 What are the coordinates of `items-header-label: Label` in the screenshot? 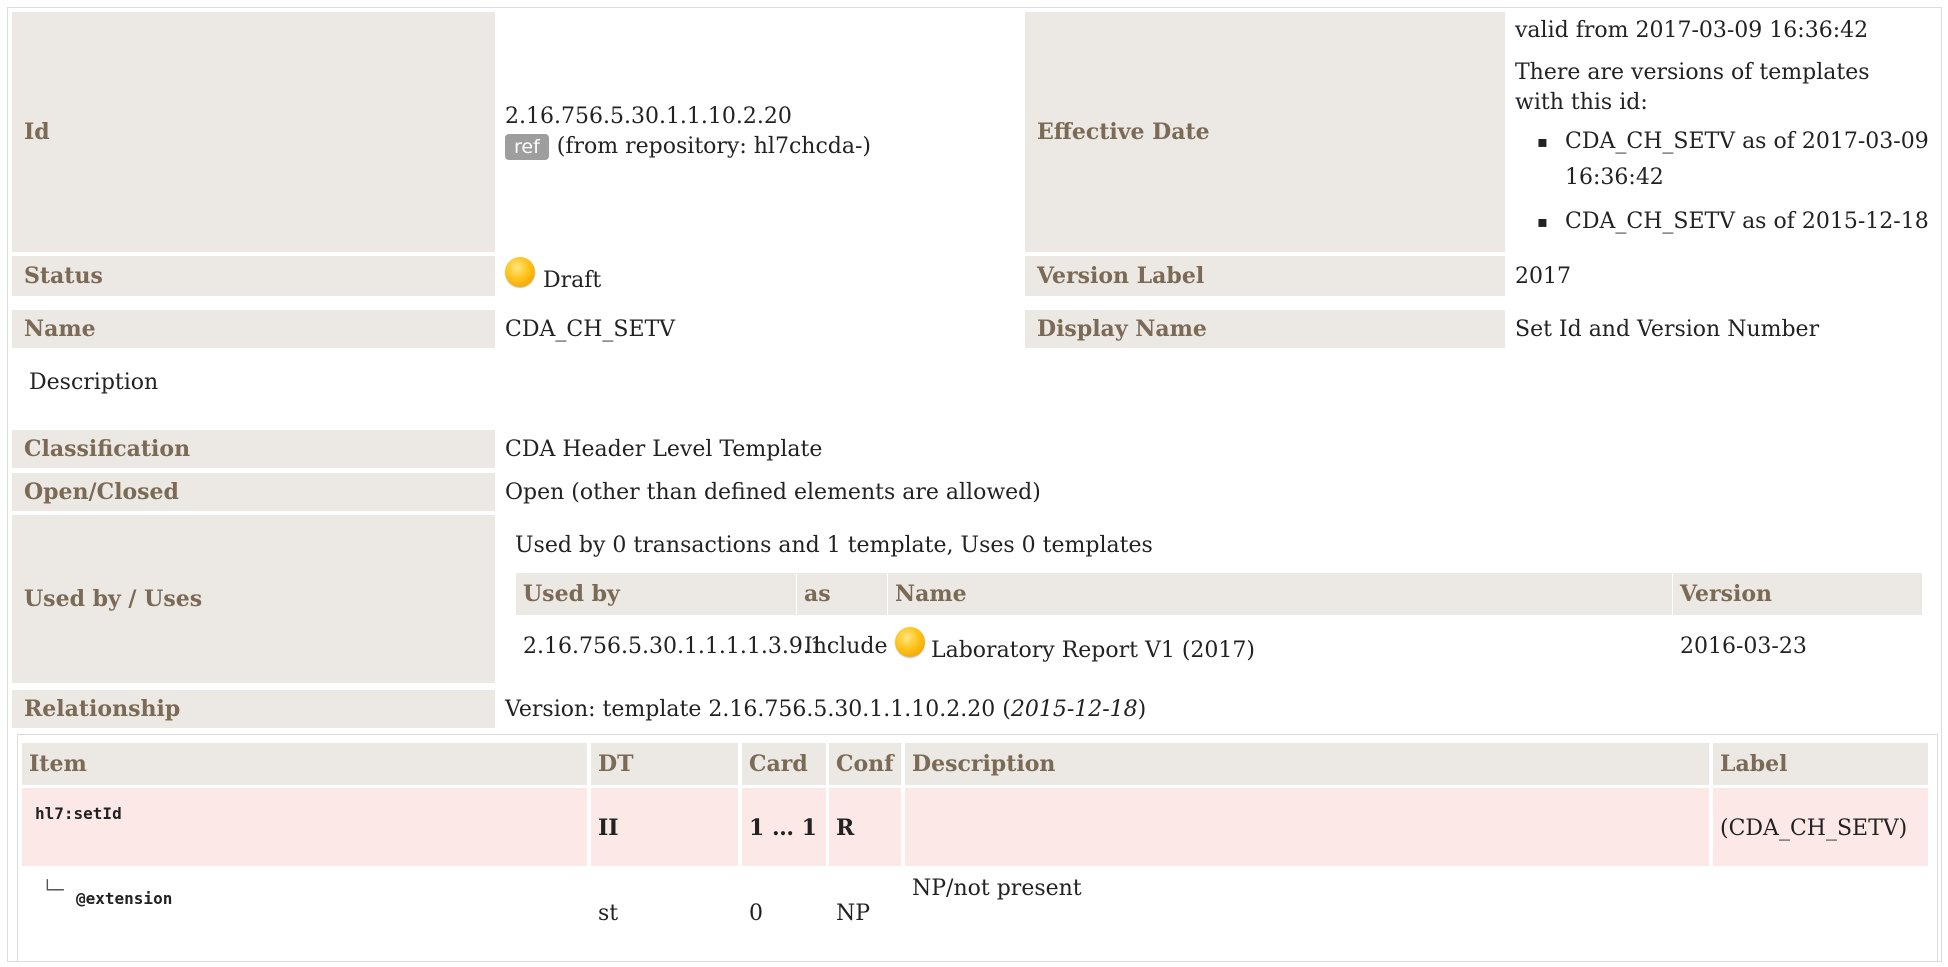 It's located at (1820, 764).